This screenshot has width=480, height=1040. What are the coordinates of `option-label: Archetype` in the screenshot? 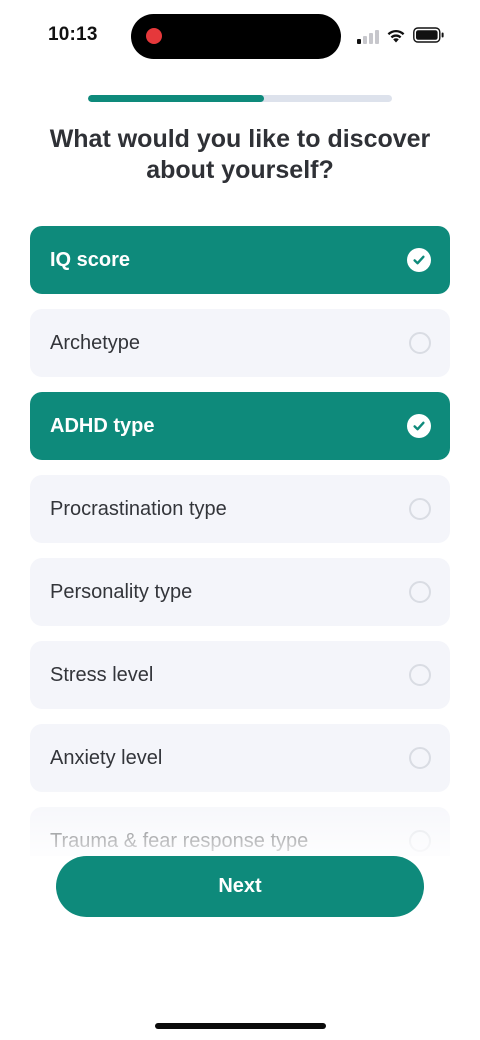 It's located at (95, 342).